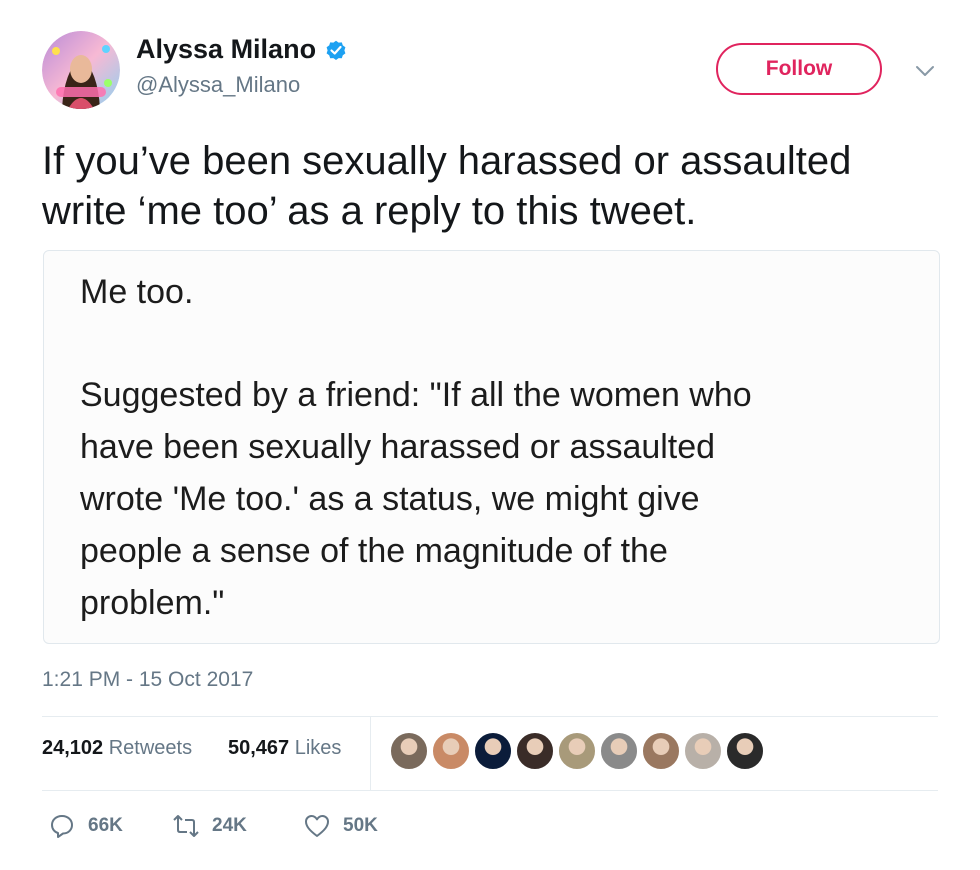 This screenshot has width=980, height=870. Describe the element at coordinates (745, 751) in the screenshot. I see `liker-avatar-9-icon` at that location.